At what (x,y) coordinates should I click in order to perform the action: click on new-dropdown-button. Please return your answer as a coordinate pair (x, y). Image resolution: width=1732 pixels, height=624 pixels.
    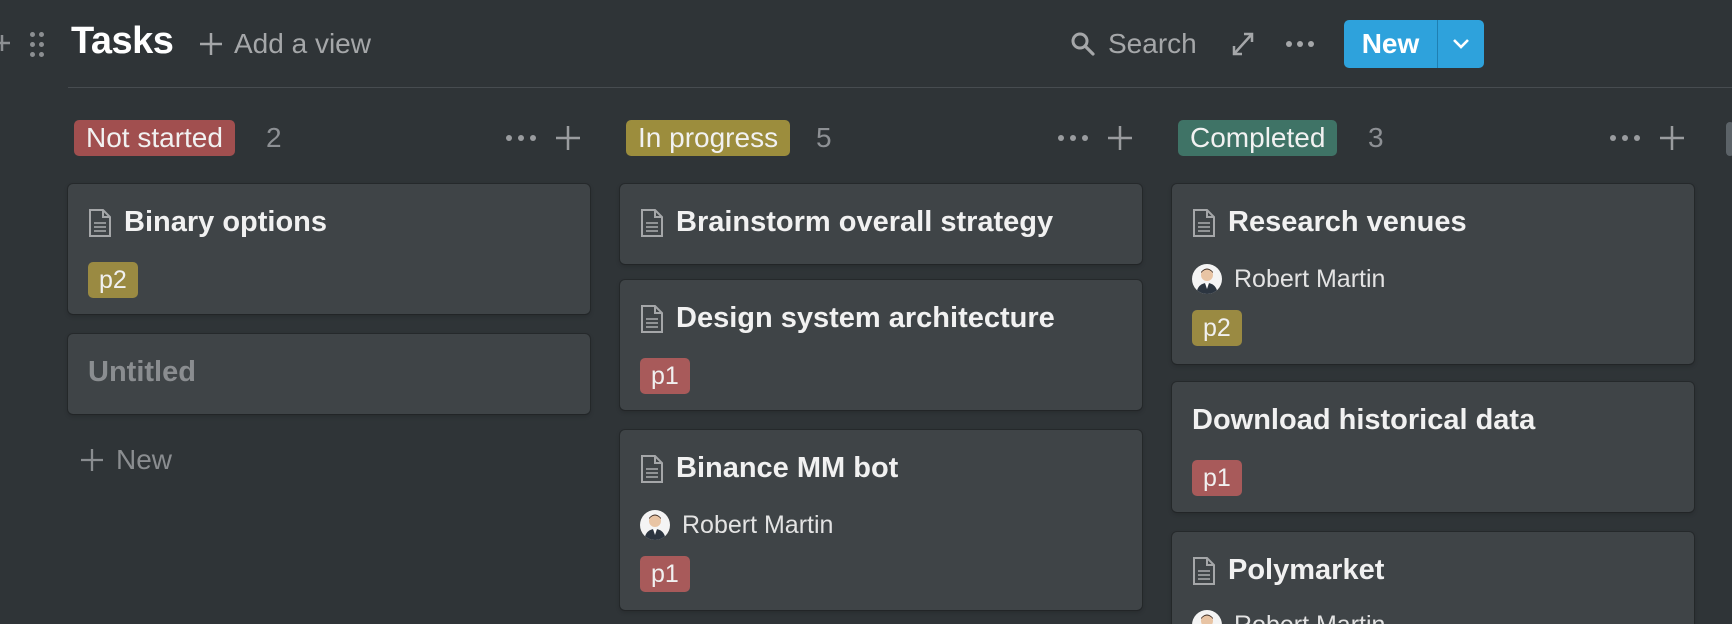
    Looking at the image, I should click on (1461, 44).